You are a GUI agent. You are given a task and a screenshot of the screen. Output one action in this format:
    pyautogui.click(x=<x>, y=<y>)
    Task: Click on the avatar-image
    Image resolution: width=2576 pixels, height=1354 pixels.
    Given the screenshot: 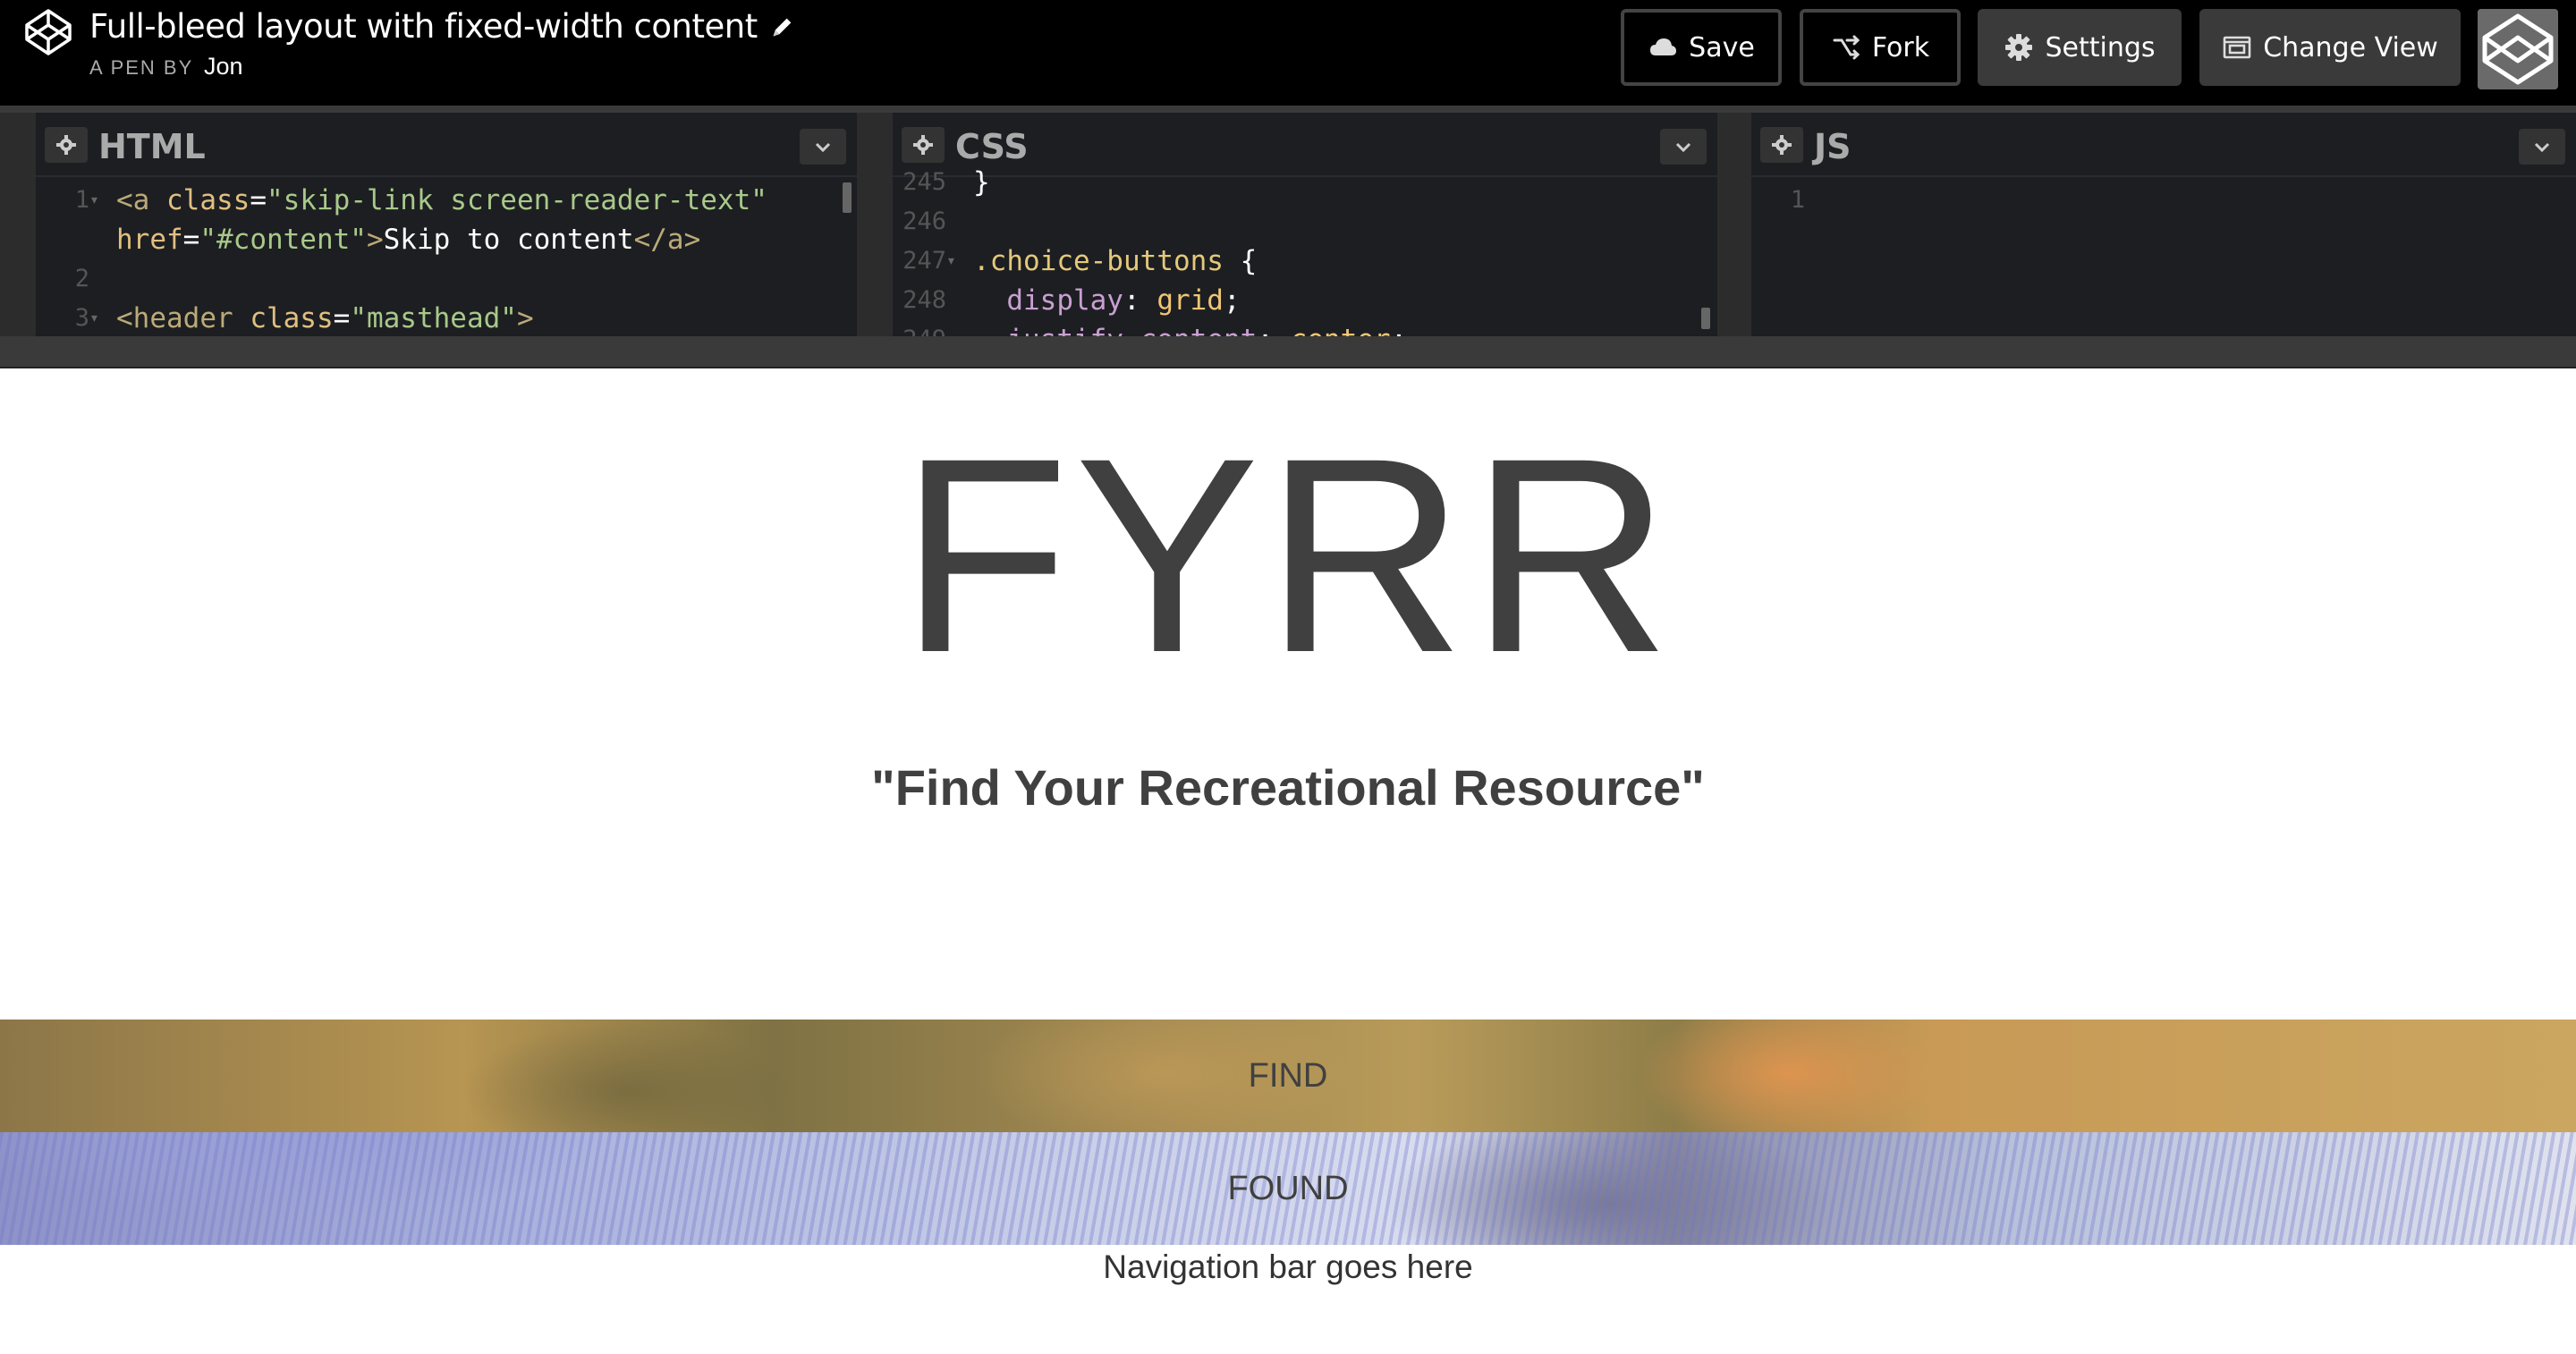 What is the action you would take?
    pyautogui.click(x=2518, y=49)
    